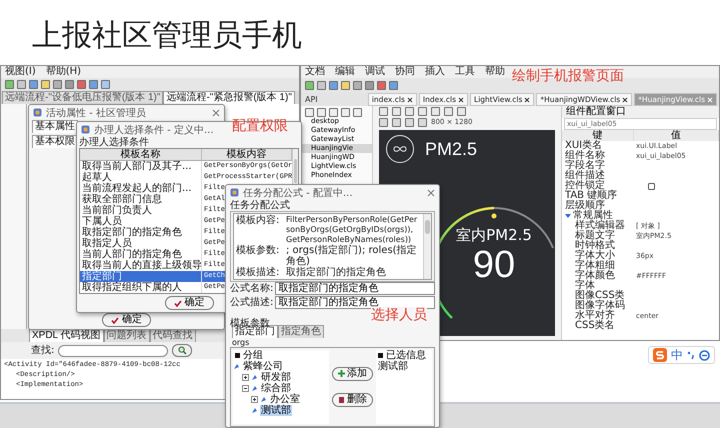  I want to click on input-method-bar: 中, so click(681, 355).